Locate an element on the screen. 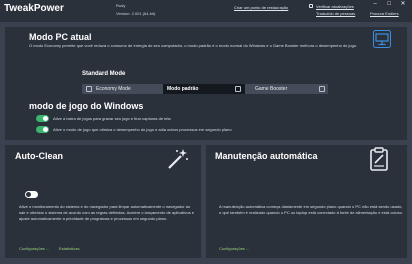  mode-selector: Economy Mode Modo padrão Game Booster is located at coordinates (205, 89).